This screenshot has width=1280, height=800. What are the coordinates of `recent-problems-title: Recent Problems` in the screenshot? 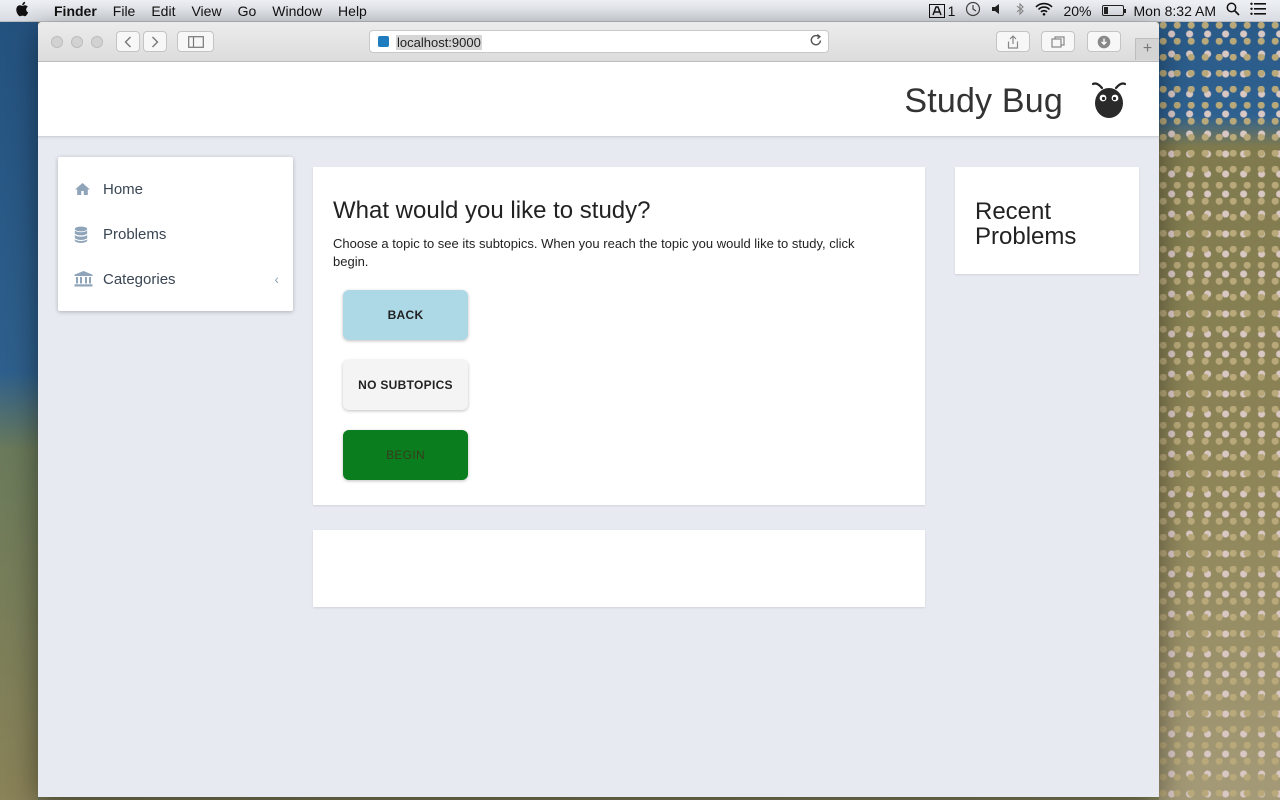 It's located at (1026, 224).